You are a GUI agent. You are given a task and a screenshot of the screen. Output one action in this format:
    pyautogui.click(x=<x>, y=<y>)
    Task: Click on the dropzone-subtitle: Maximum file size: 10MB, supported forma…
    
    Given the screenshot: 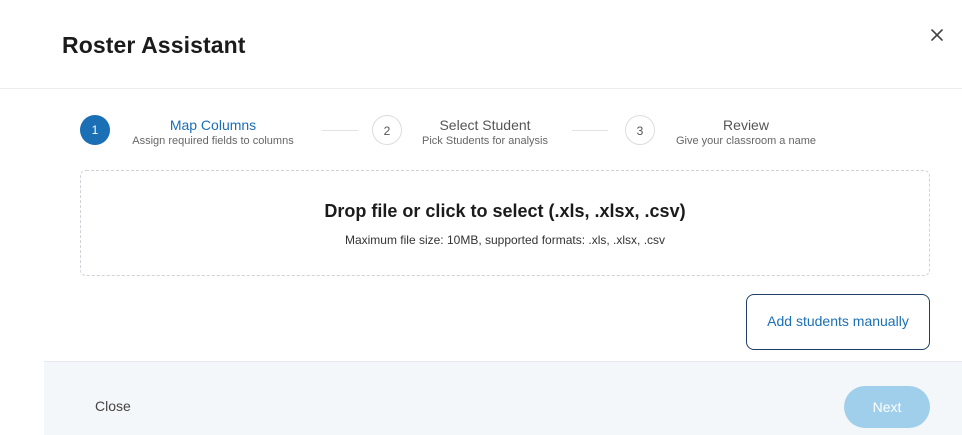 What is the action you would take?
    pyautogui.click(x=505, y=240)
    